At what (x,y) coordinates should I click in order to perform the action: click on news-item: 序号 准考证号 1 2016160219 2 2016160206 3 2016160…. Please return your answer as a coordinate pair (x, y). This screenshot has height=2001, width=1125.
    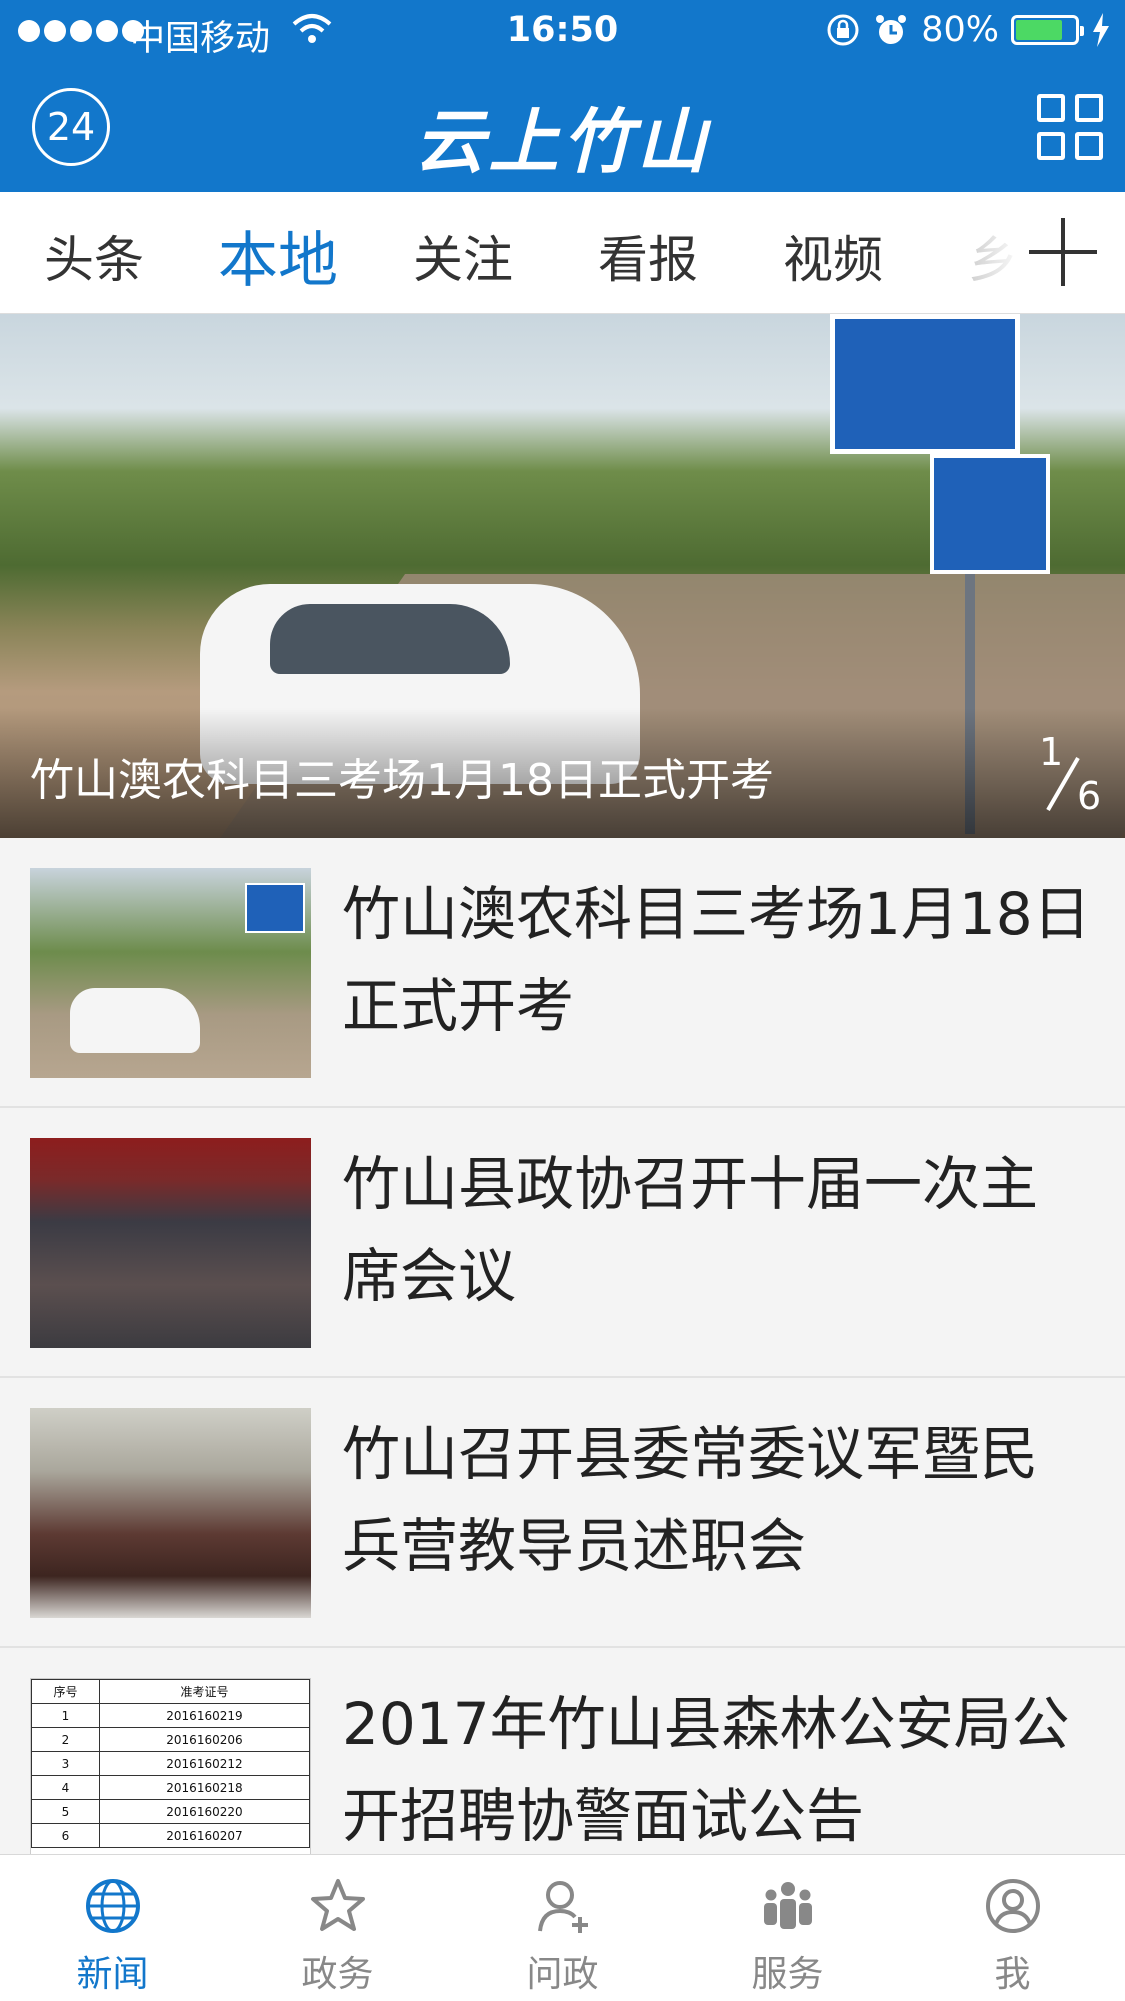
    Looking at the image, I should click on (562, 1751).